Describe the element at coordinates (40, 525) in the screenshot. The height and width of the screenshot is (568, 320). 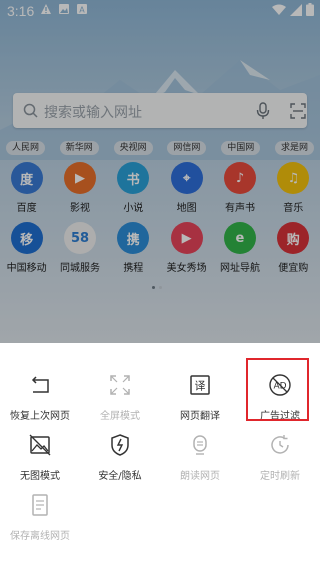
I see `save-offline-page-button: 保存离线网页` at that location.